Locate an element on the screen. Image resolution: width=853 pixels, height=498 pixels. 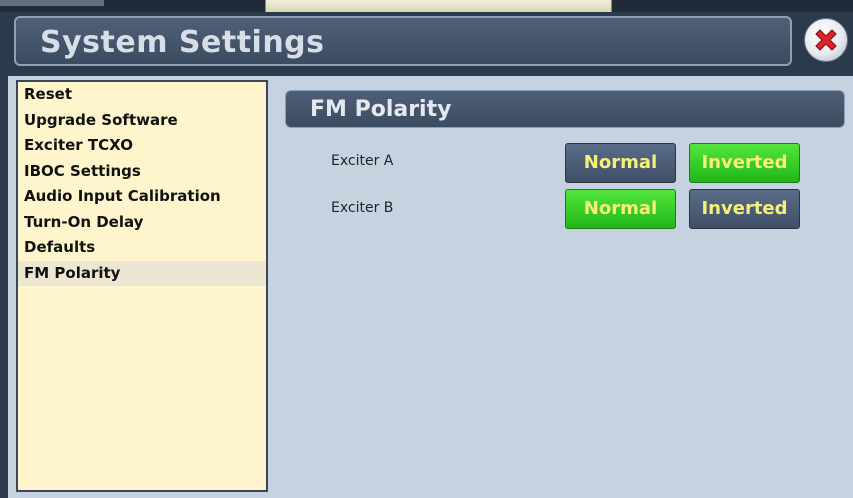
exciter-a-normal-button: Normal is located at coordinates (620, 163).